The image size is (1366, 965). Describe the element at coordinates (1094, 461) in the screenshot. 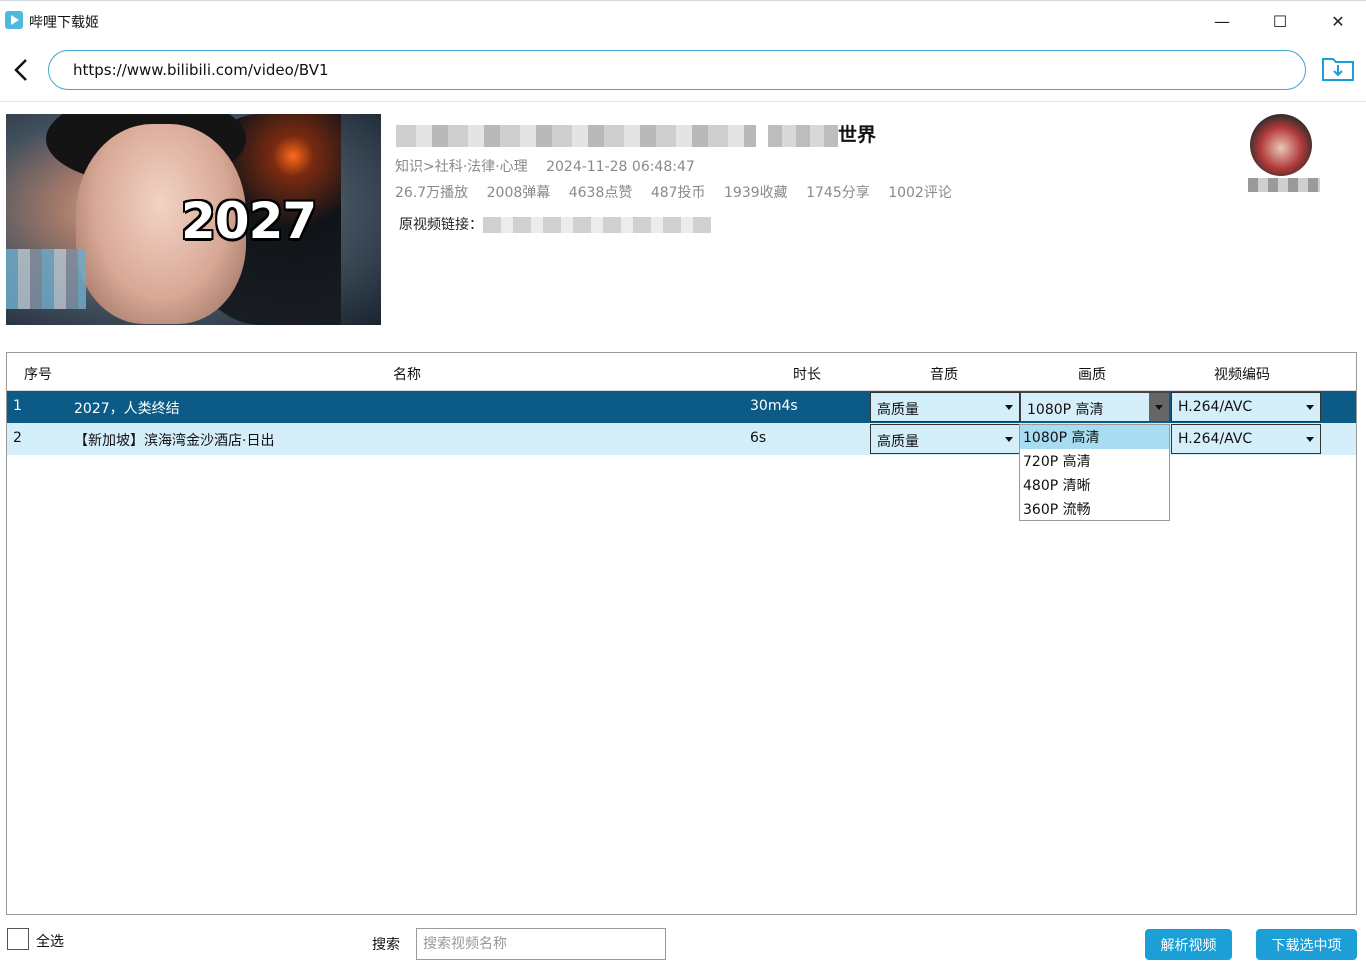

I see `quality-option-720p: 720P 高清` at that location.